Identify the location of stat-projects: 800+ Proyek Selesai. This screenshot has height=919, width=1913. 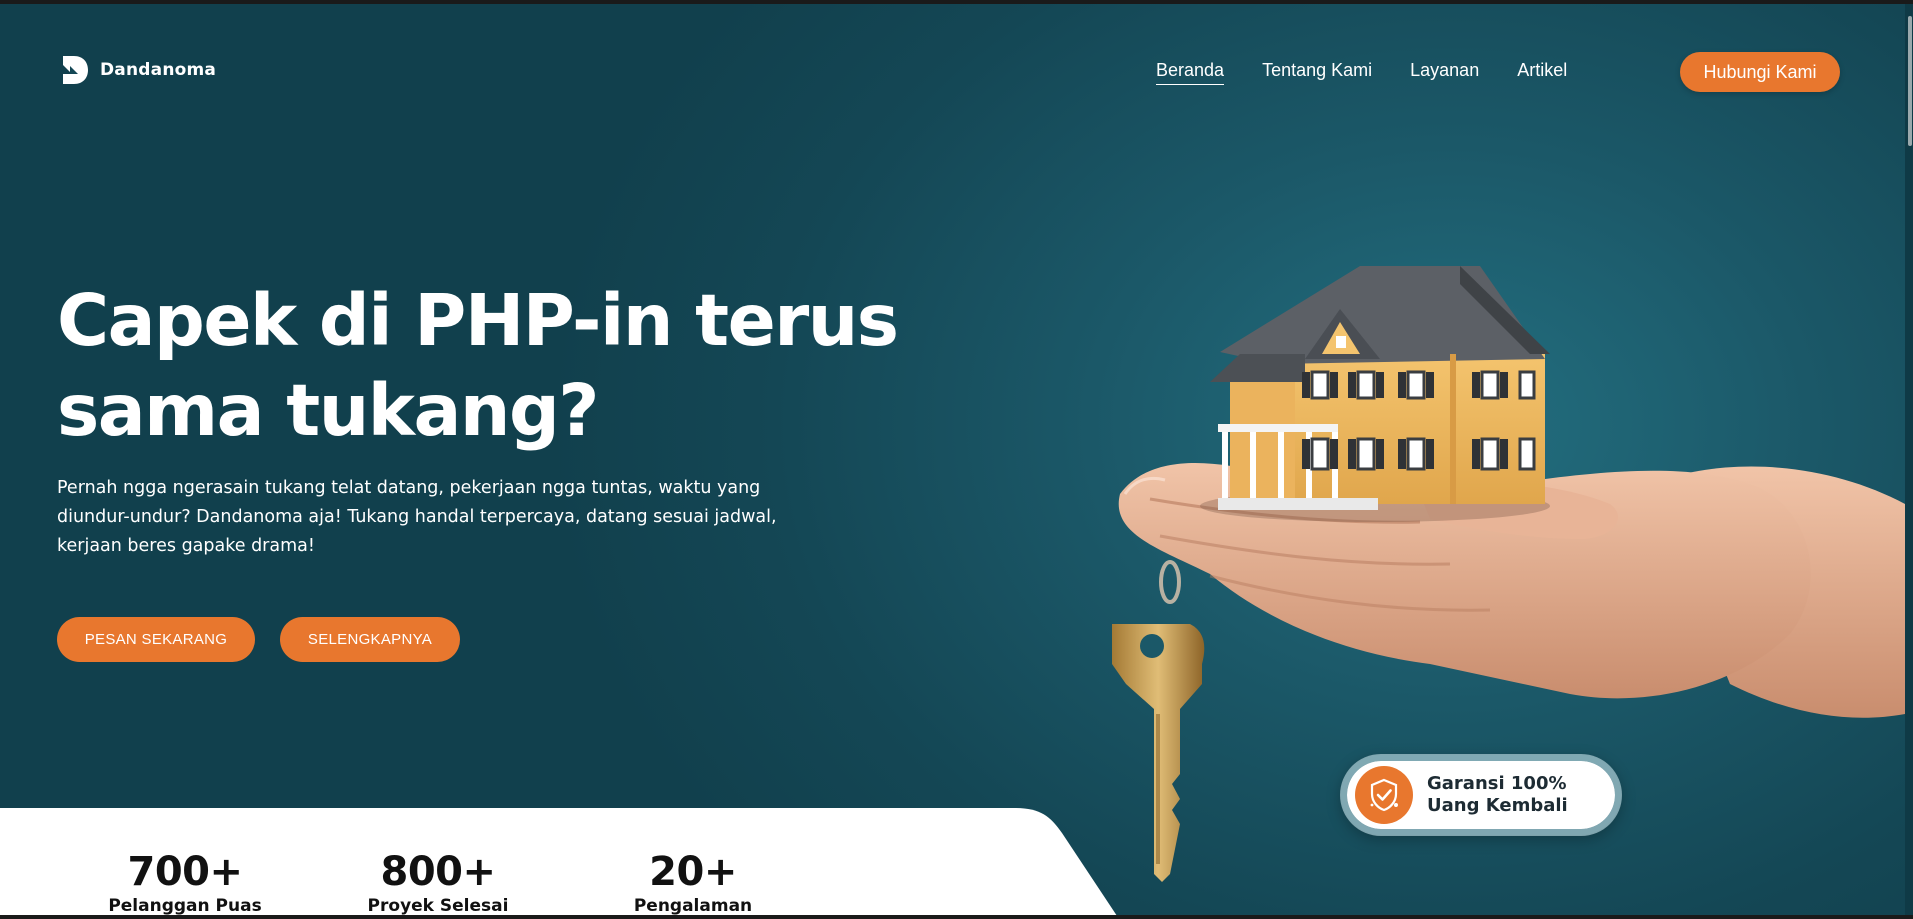
(438, 881).